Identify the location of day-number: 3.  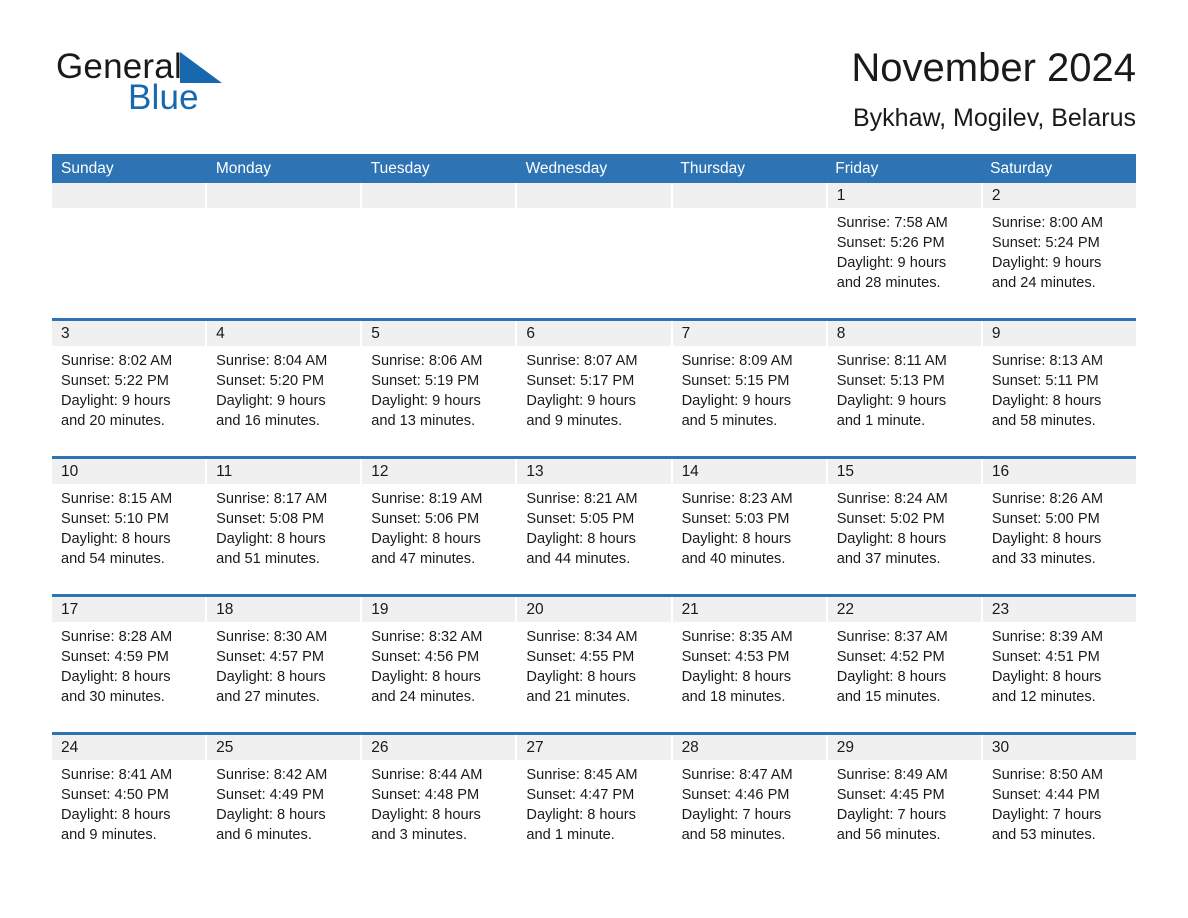
(129, 333).